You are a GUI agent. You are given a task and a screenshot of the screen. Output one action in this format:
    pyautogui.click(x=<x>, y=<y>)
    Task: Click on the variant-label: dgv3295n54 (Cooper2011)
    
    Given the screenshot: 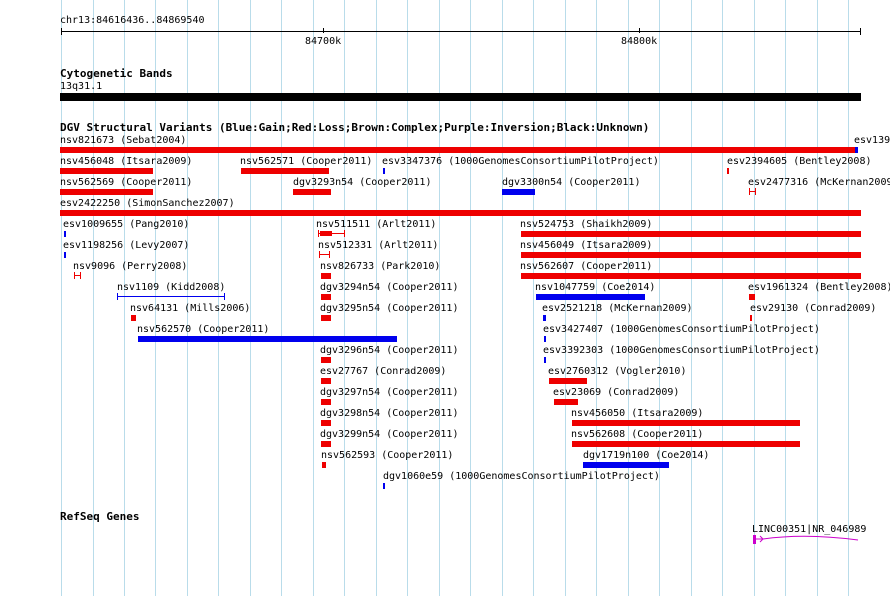 What is the action you would take?
    pyautogui.click(x=389, y=308)
    